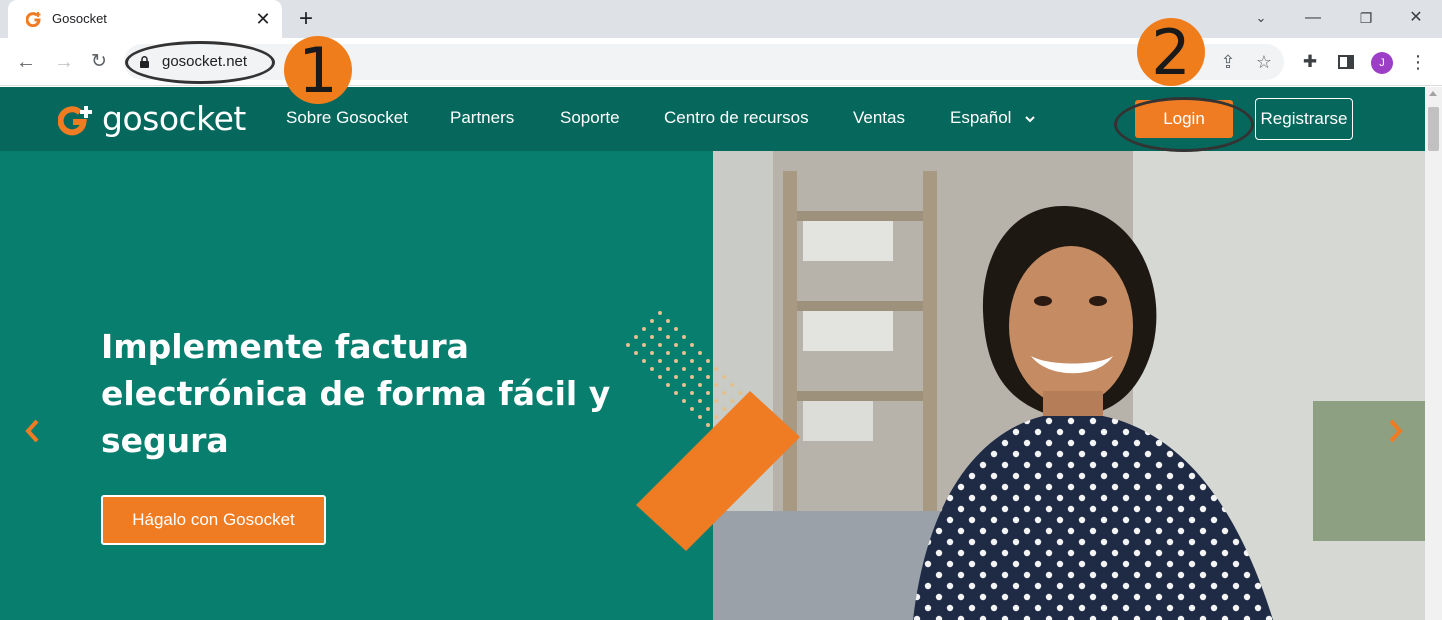  Describe the element at coordinates (99, 62) in the screenshot. I see `reload-icon: ↻` at that location.